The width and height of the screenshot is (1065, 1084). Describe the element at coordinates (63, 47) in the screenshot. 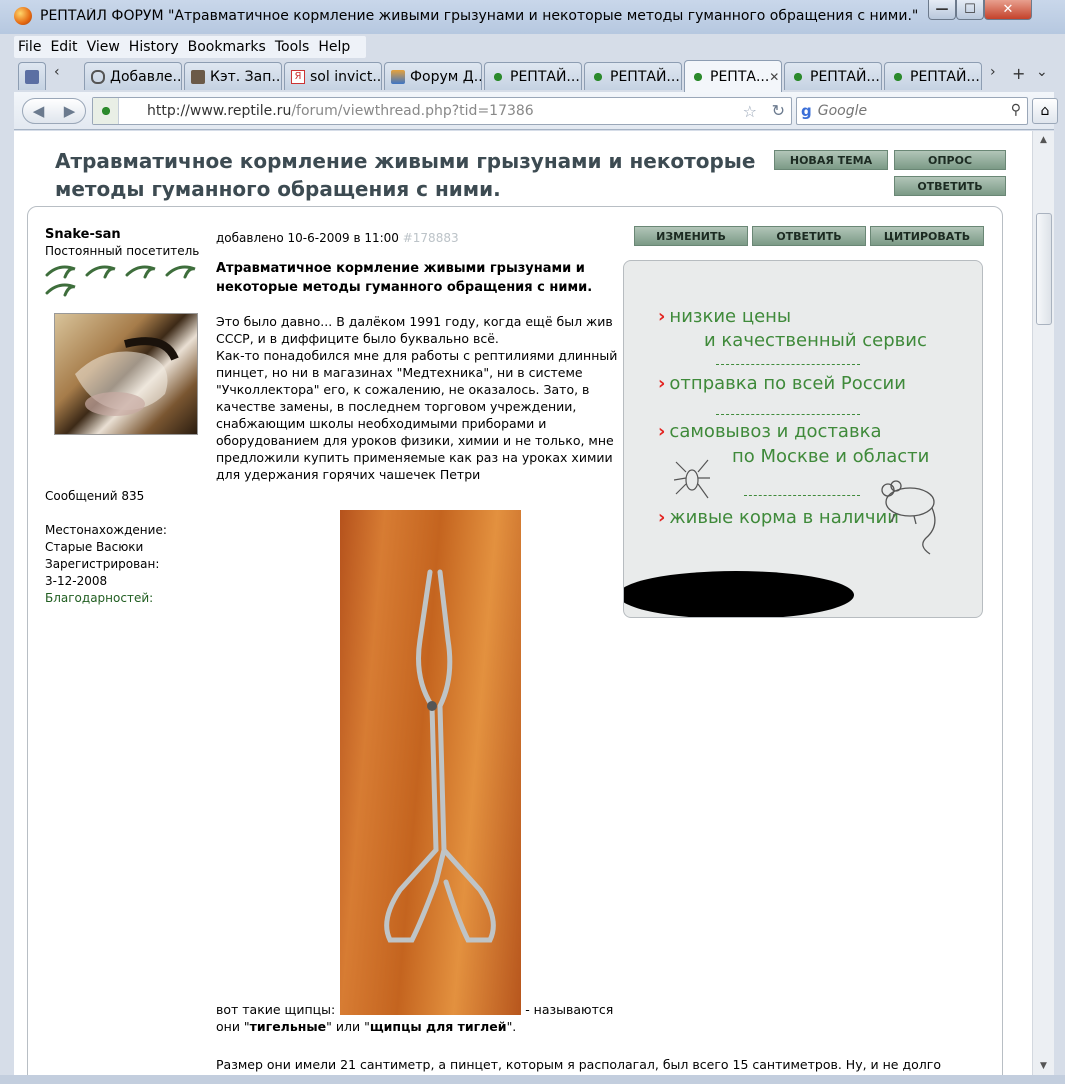

I see `menu-edit: Edit` at that location.